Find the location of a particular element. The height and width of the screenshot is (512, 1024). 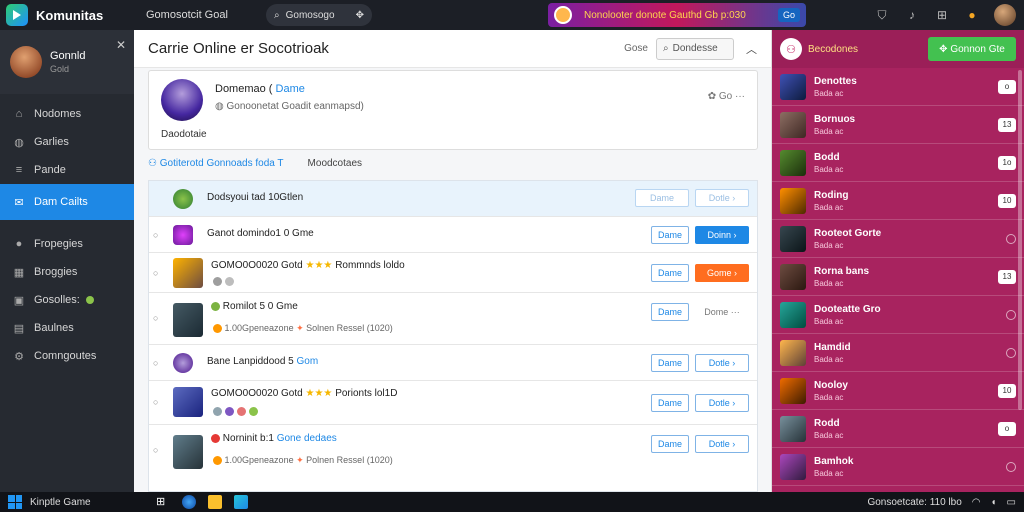

header-search-input: ⌕ Dondesse is located at coordinates (695, 48).